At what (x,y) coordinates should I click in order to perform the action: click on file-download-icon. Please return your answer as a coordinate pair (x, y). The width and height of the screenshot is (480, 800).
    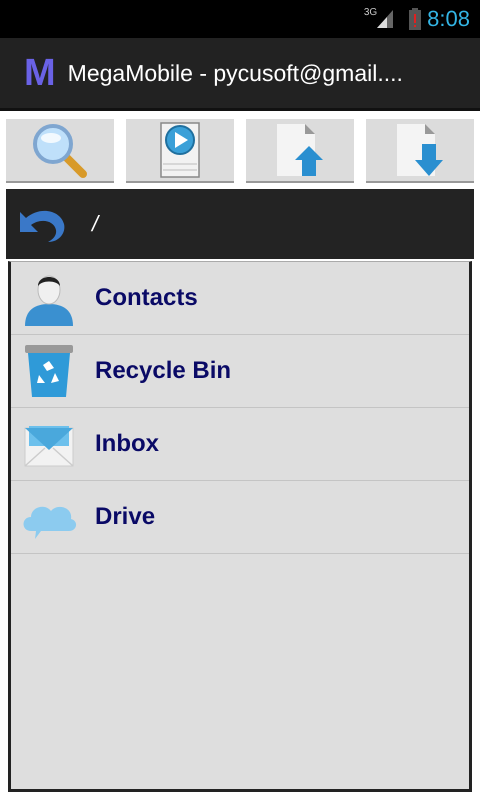
    Looking at the image, I should click on (420, 150).